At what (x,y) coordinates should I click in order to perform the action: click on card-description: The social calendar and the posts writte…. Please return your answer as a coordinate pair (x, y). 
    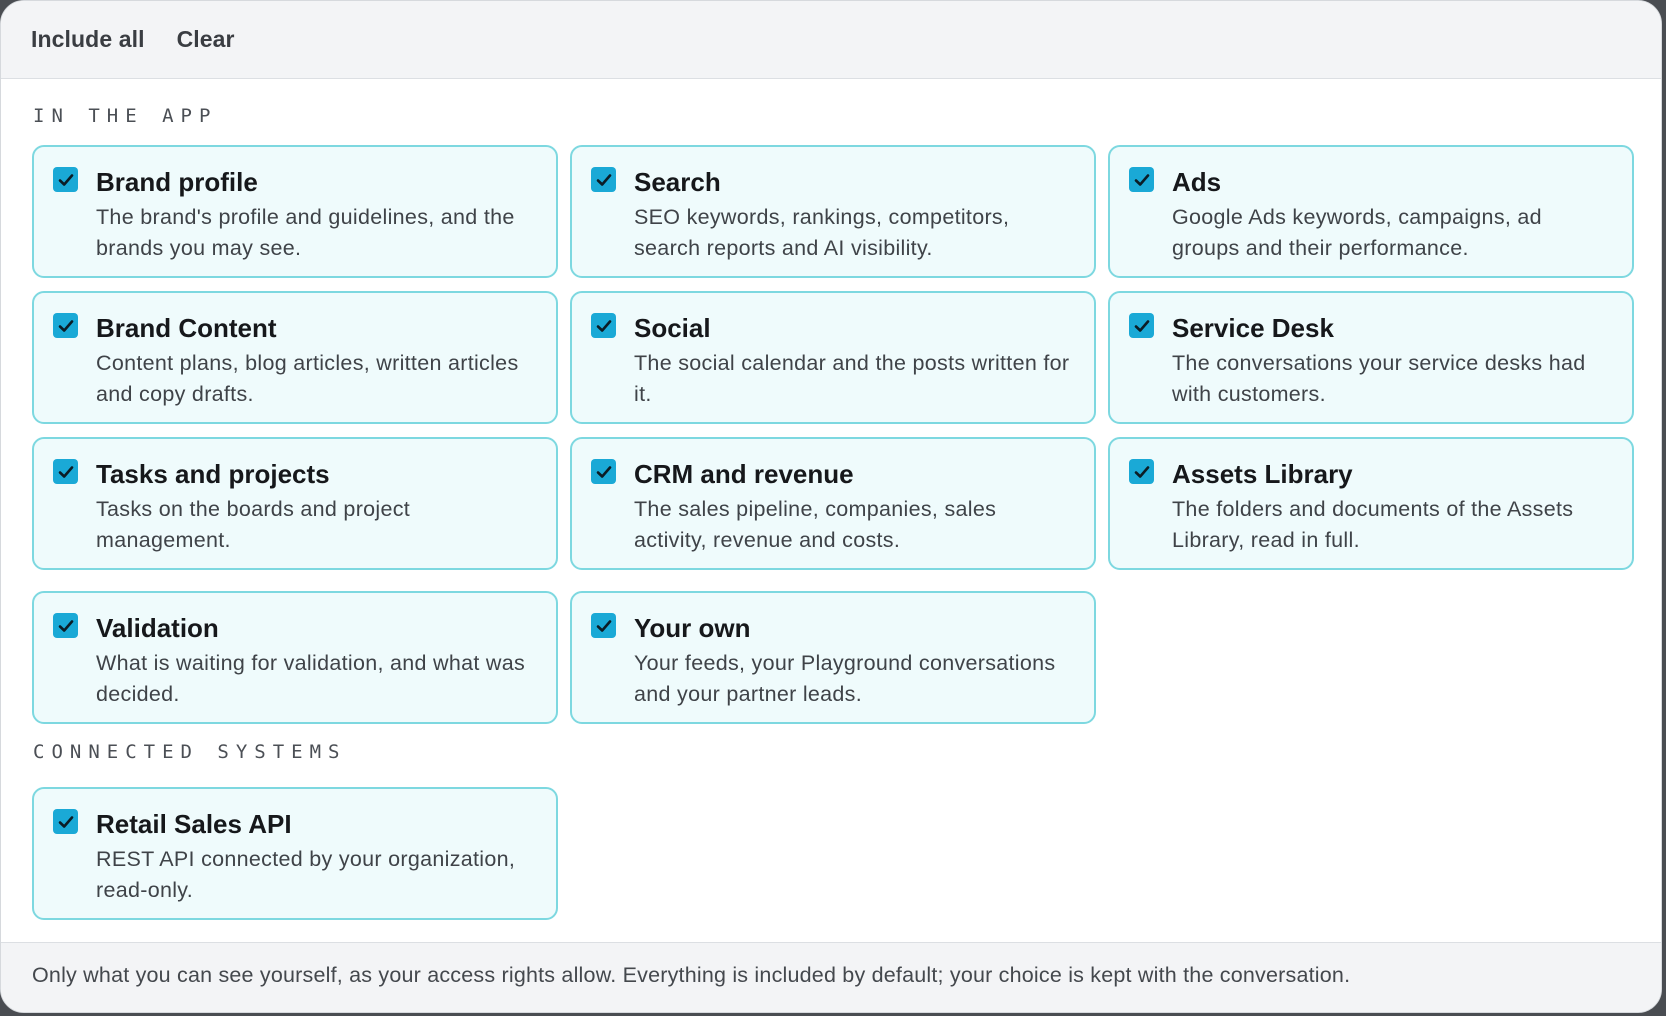
    Looking at the image, I should click on (852, 378).